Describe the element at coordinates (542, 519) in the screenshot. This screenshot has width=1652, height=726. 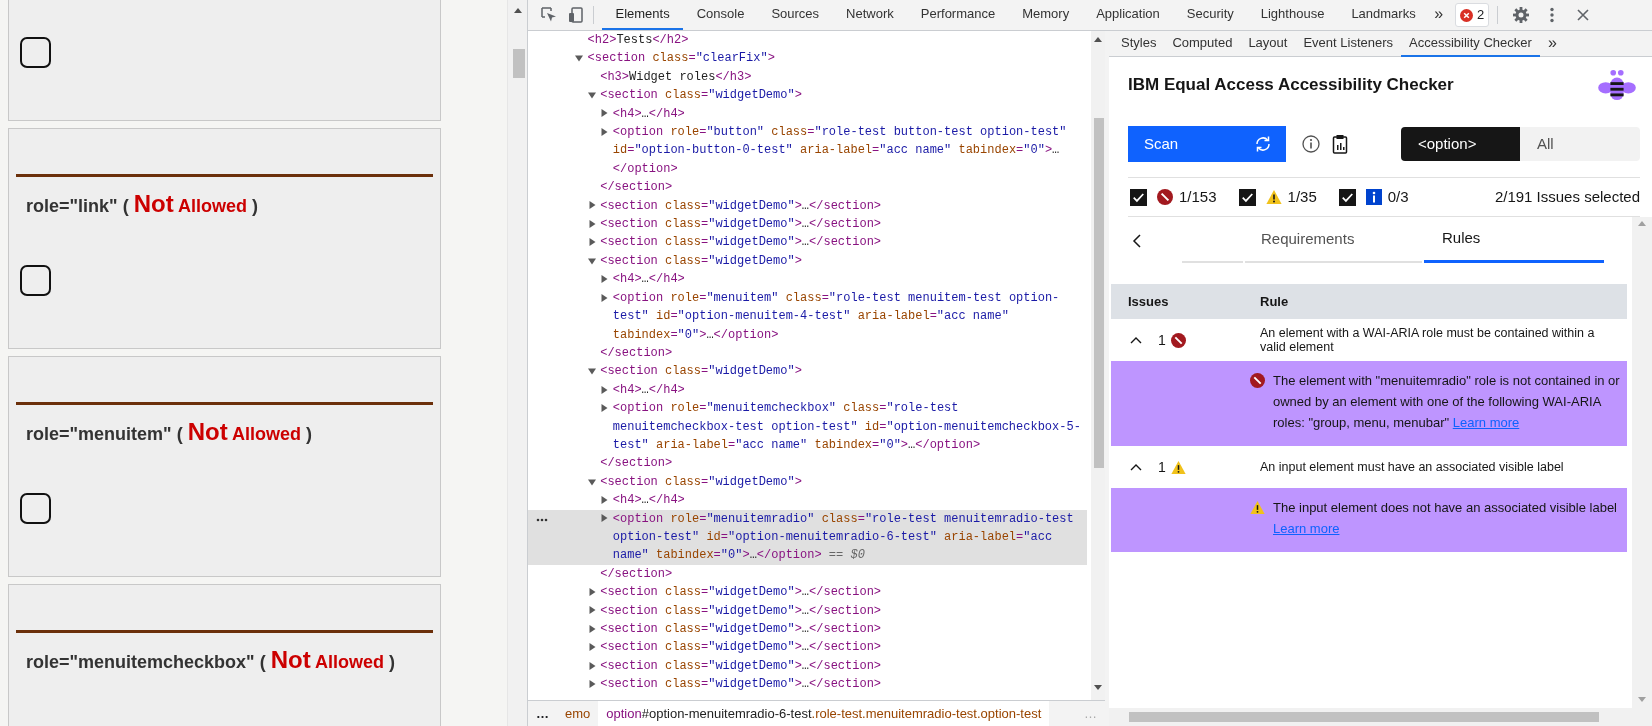
I see `more-icon` at that location.